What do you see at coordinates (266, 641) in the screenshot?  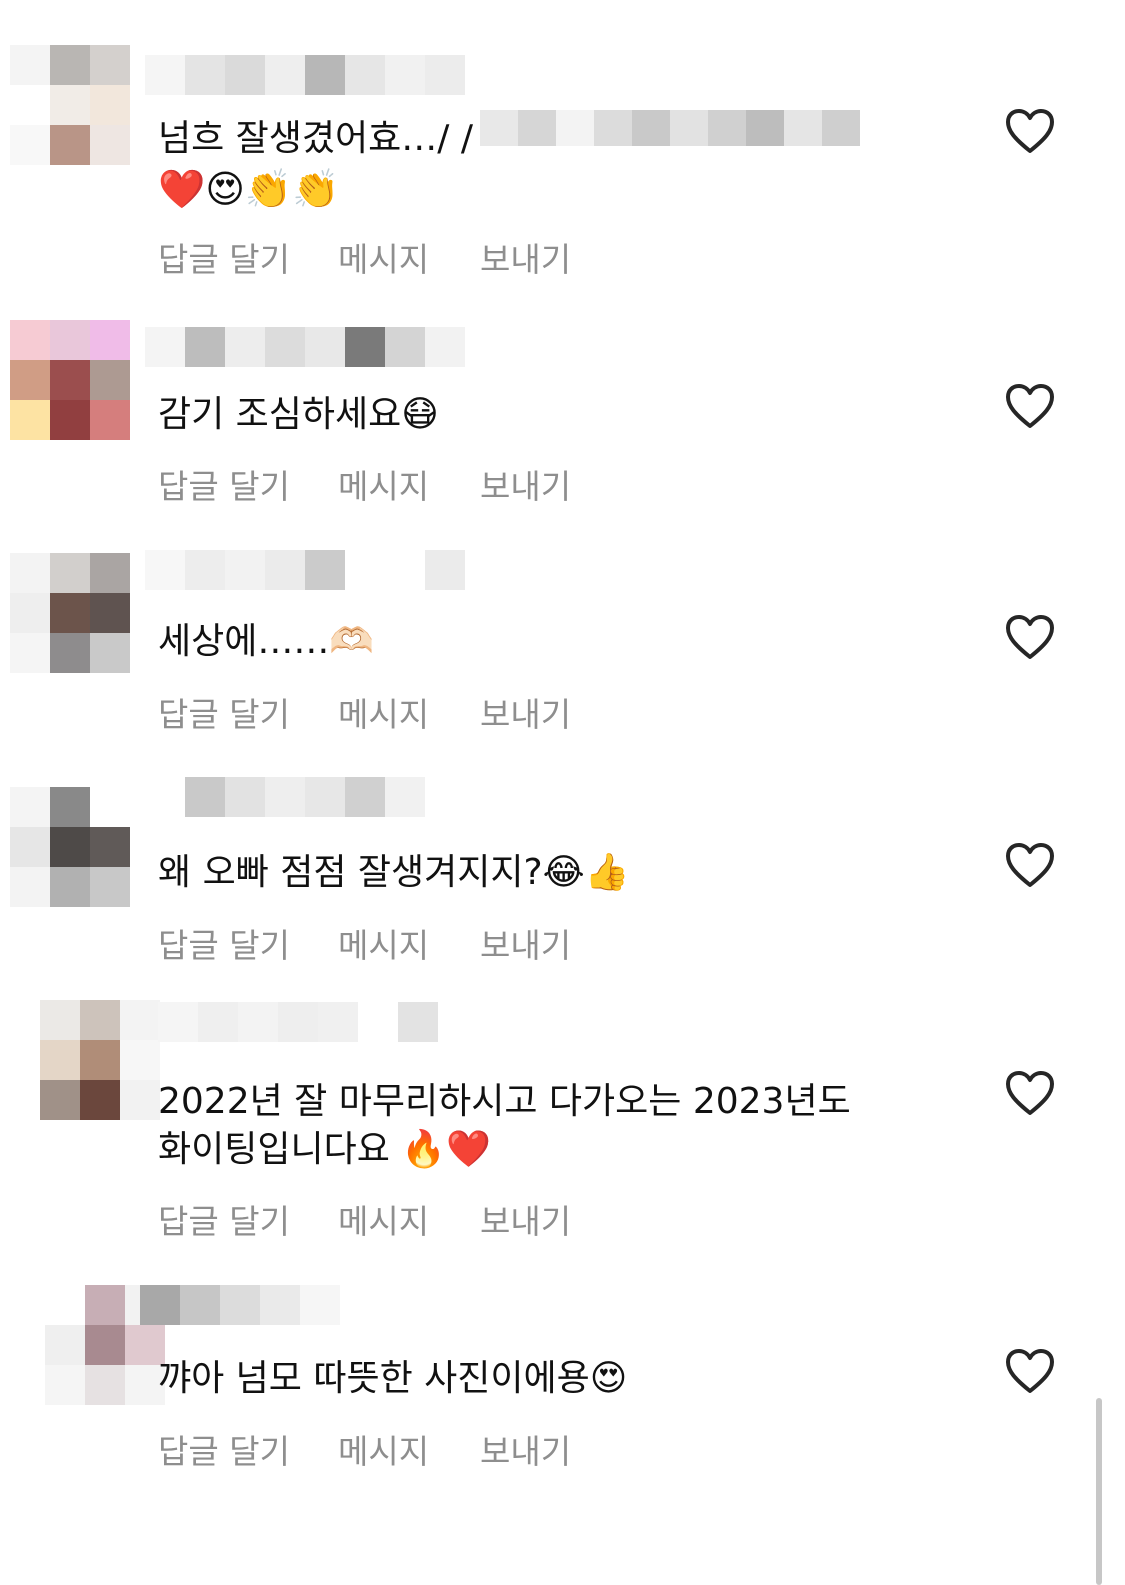 I see `comment-text: 세상에……🫶🏻` at bounding box center [266, 641].